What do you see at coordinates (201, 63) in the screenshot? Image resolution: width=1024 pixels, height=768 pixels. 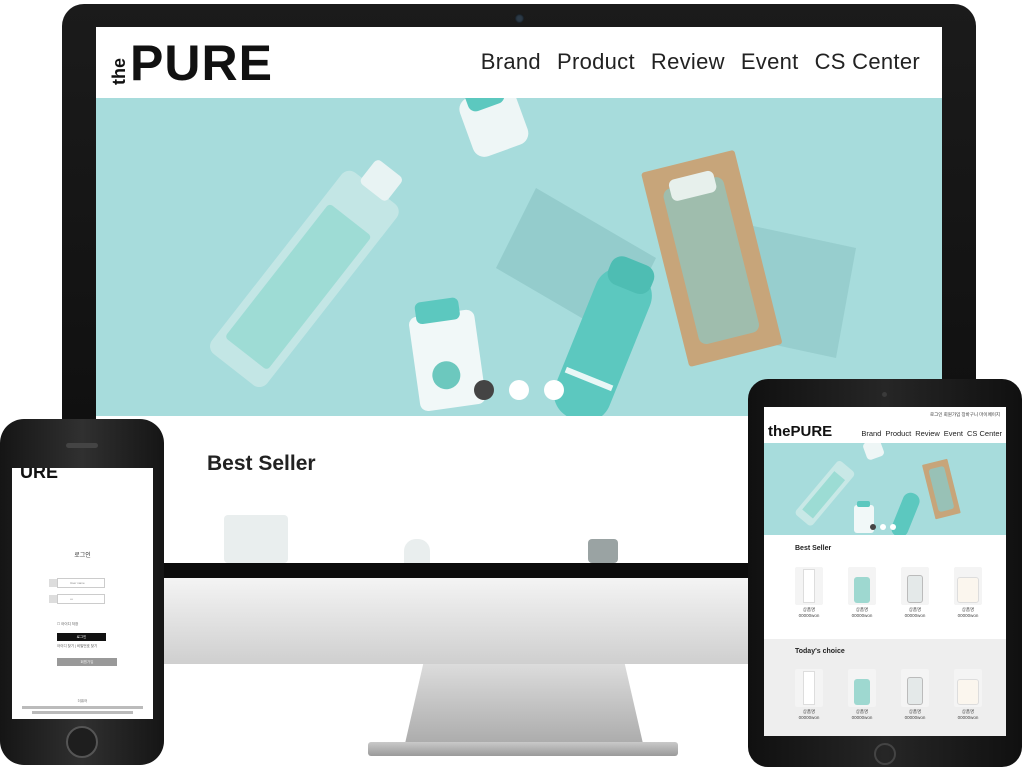 I see `logo-pure: PURE` at bounding box center [201, 63].